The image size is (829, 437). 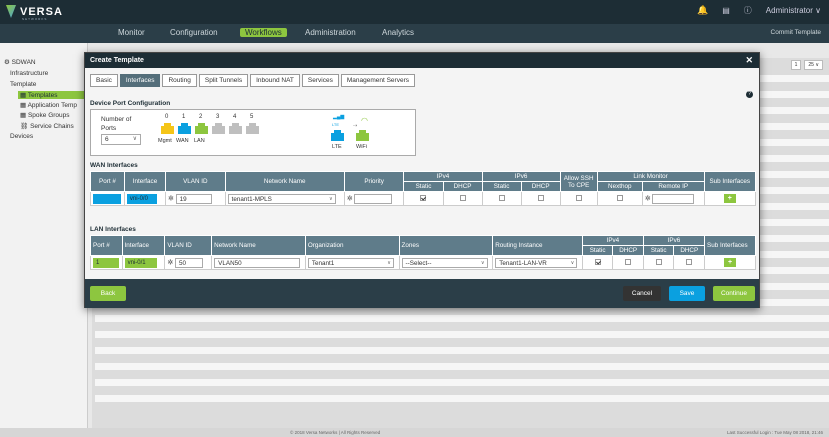 I want to click on port-0-mgmt-icon, so click(x=167, y=128).